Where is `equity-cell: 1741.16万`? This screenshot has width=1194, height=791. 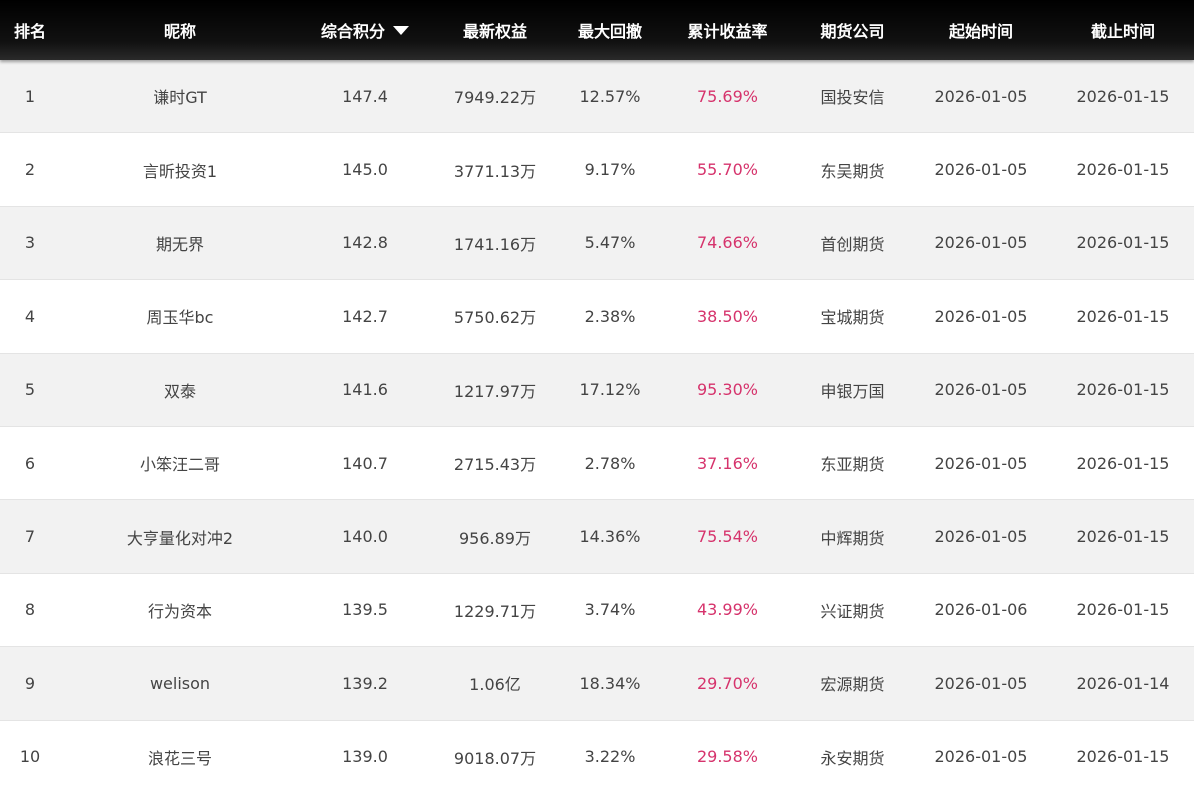
equity-cell: 1741.16万 is located at coordinates (495, 244).